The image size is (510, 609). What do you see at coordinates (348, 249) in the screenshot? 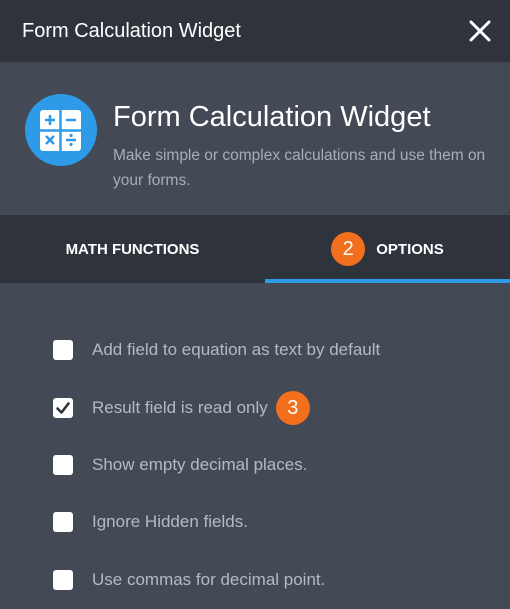
I see `step-badge: 2` at bounding box center [348, 249].